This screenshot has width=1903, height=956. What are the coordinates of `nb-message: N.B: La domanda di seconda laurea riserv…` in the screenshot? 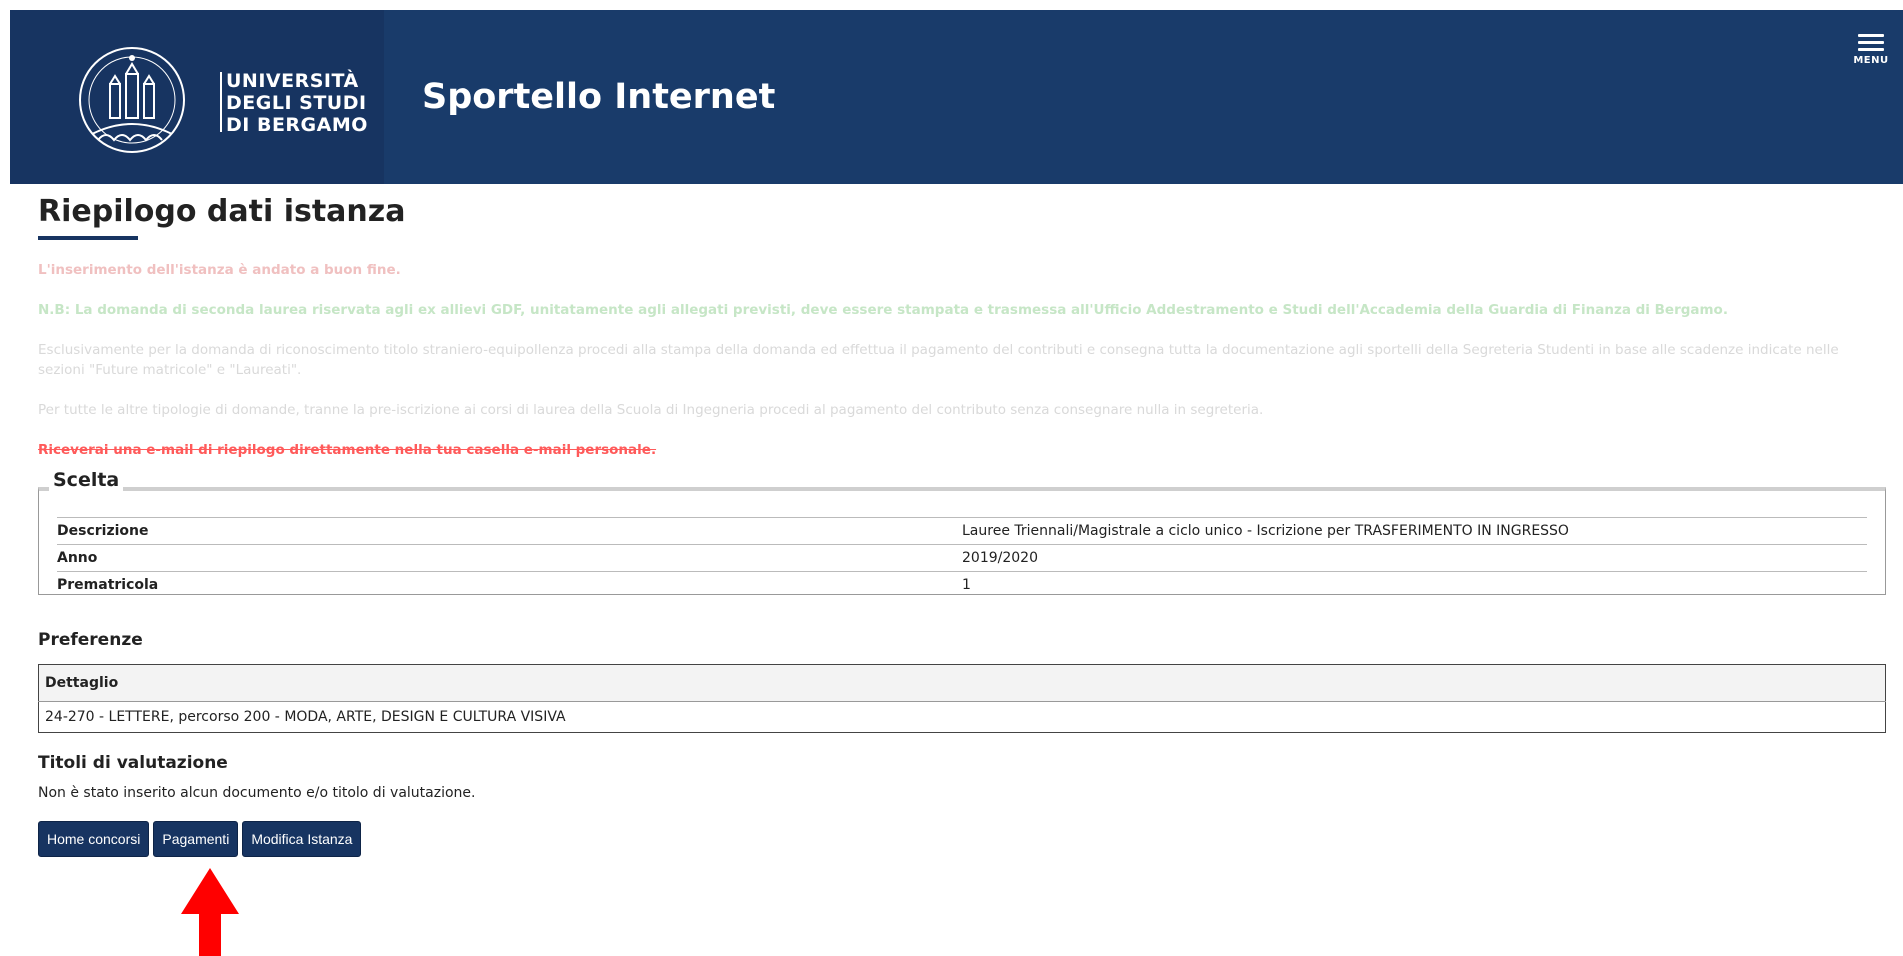 It's located at (883, 310).